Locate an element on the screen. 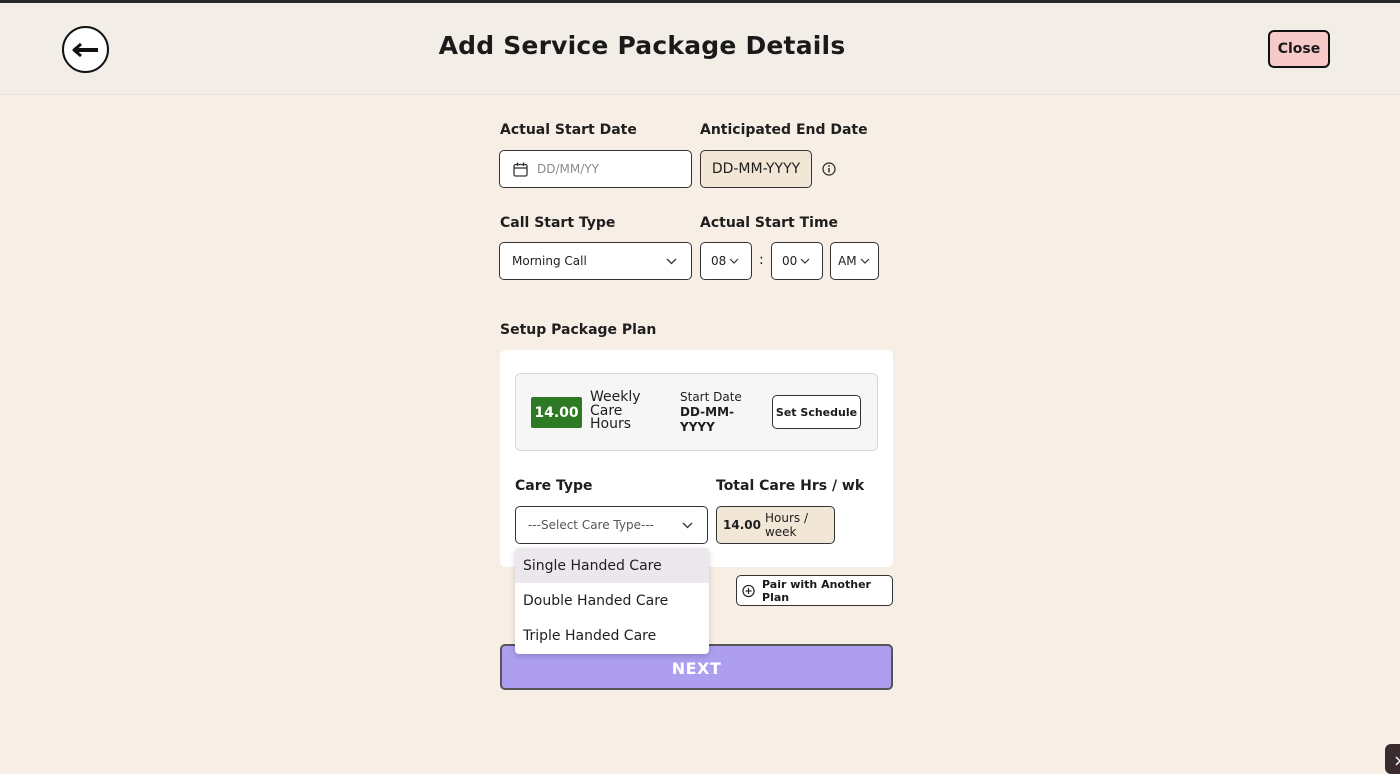  minute-value: 00 is located at coordinates (790, 261).